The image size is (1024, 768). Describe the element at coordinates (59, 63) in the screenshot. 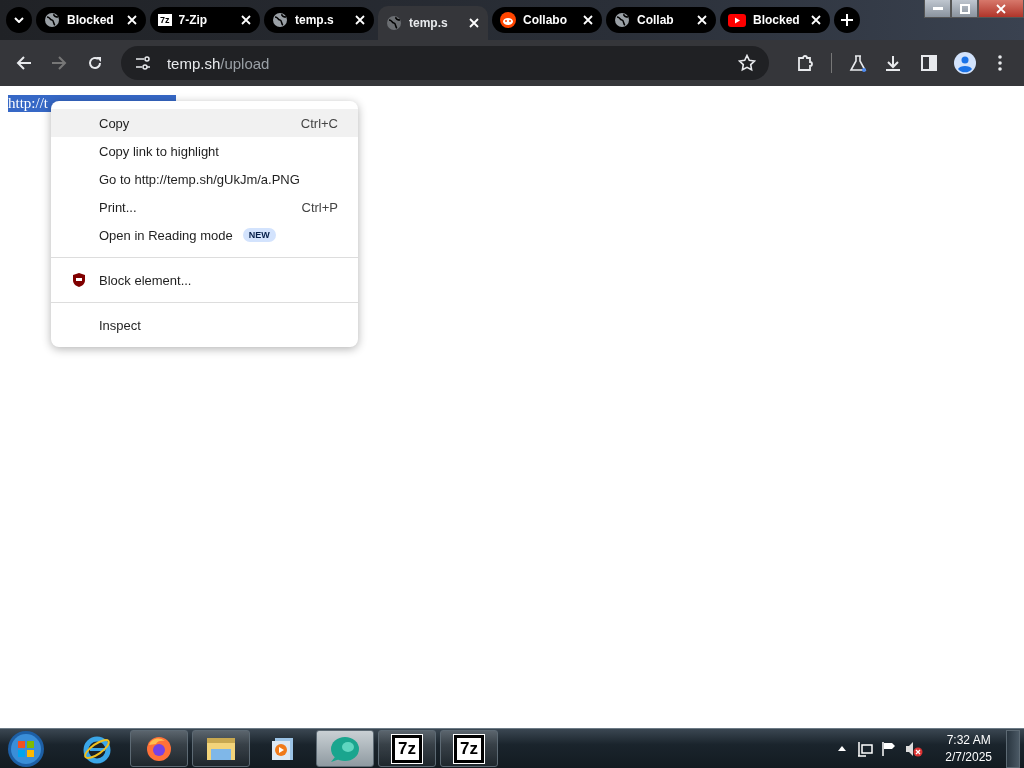

I see `forward-icon` at that location.